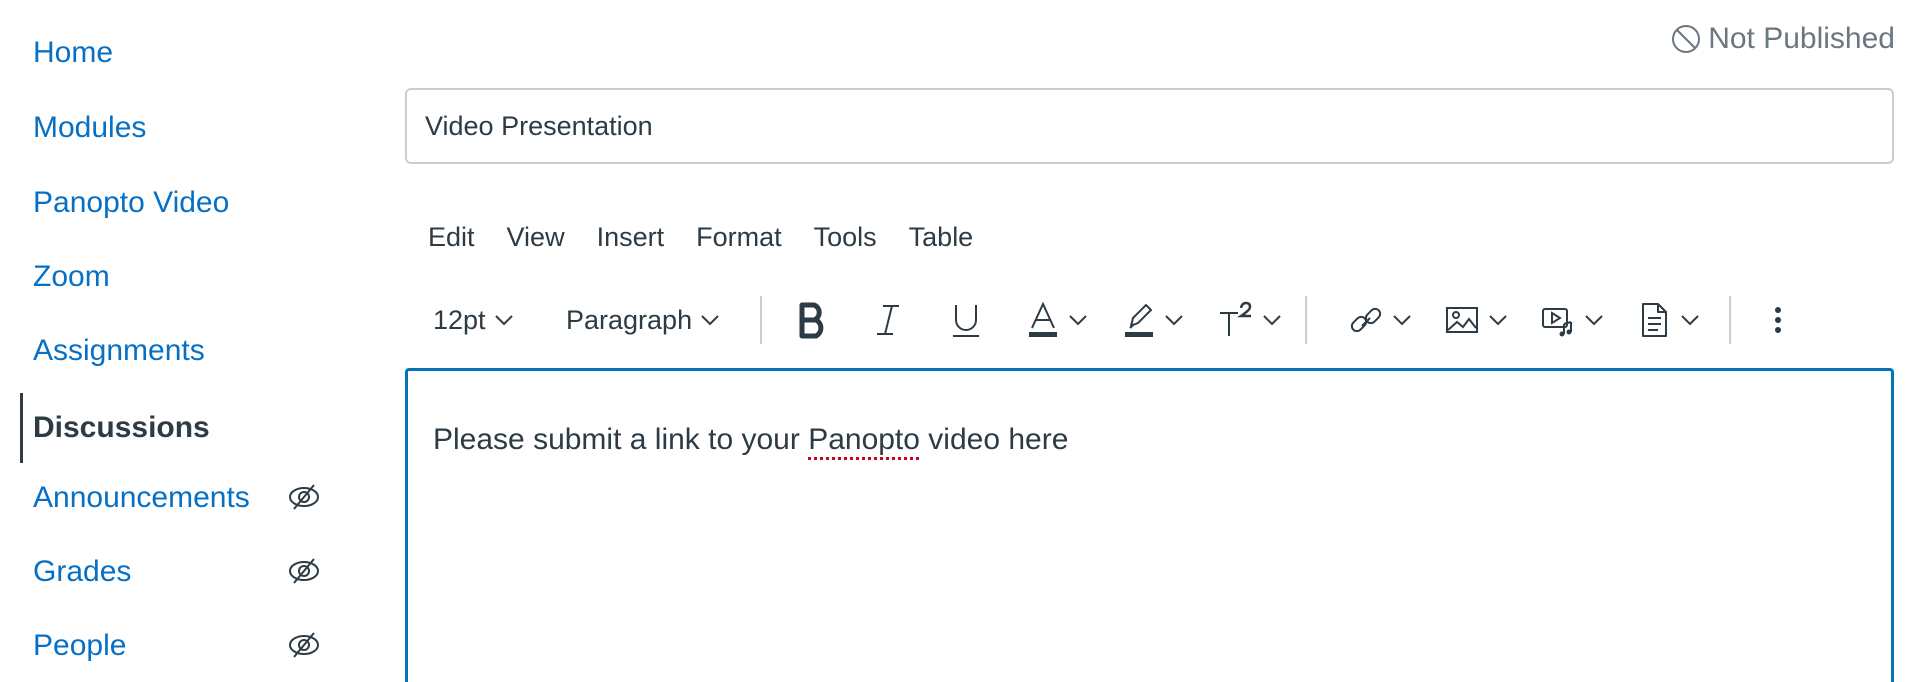 This screenshot has height=682, width=1920. I want to click on italic-button, so click(888, 320).